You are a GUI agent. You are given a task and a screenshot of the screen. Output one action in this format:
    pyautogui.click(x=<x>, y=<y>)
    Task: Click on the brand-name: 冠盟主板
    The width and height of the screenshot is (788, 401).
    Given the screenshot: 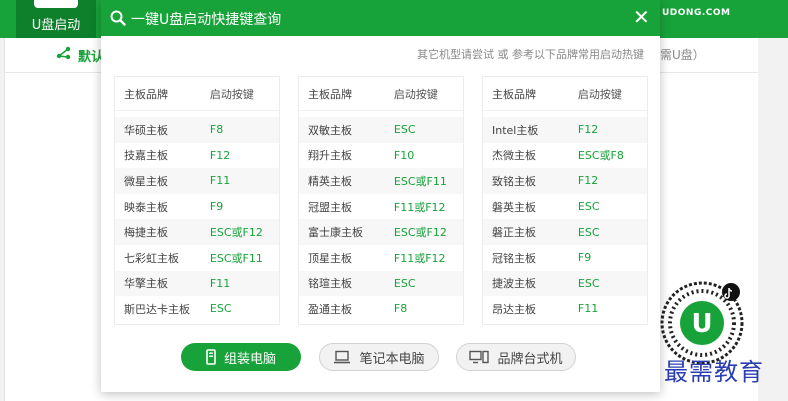 What is the action you would take?
    pyautogui.click(x=330, y=207)
    